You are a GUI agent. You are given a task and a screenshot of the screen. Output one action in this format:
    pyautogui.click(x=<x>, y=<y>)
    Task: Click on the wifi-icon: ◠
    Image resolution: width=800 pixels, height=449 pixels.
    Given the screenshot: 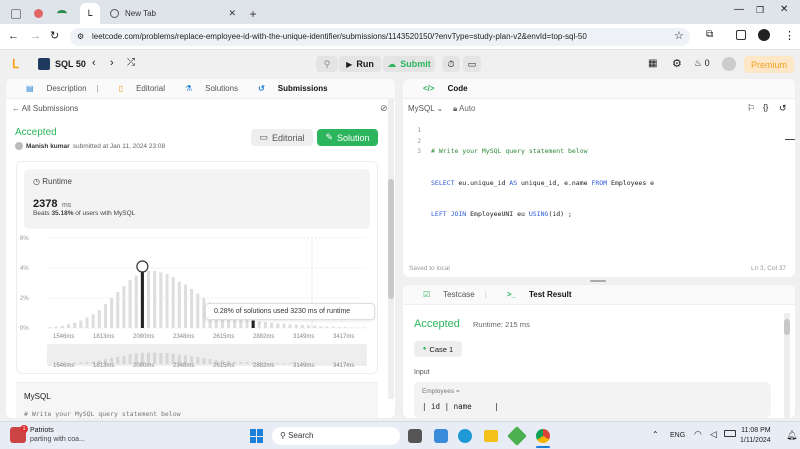 What is the action you would take?
    pyautogui.click(x=698, y=434)
    